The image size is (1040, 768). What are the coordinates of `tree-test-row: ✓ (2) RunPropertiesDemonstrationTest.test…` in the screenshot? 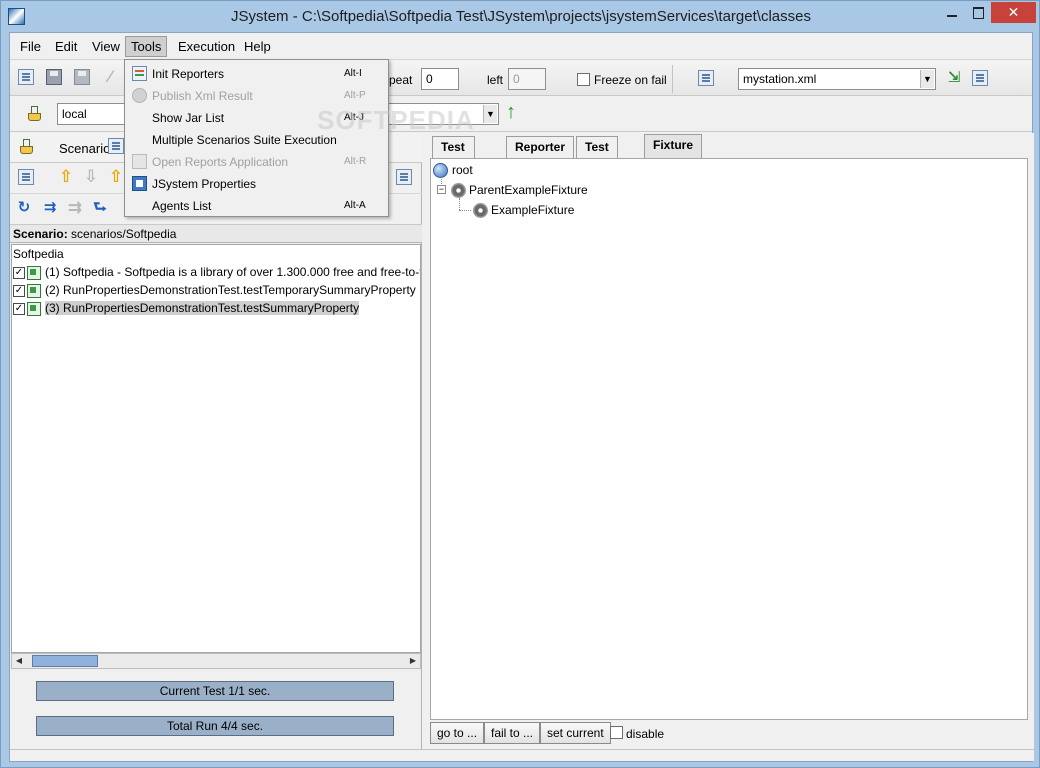 It's located at (214, 290).